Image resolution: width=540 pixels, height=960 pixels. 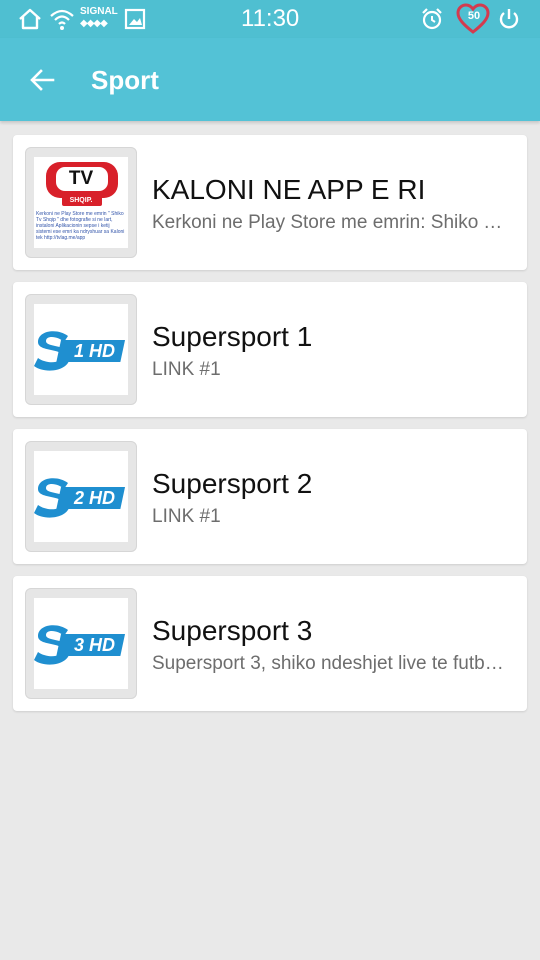 I want to click on page-title: Sport, so click(x=125, y=80).